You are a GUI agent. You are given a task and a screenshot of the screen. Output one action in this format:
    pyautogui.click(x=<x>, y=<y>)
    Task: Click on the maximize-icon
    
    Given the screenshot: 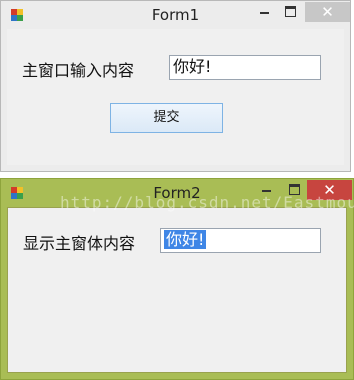 What is the action you would take?
    pyautogui.click(x=291, y=12)
    